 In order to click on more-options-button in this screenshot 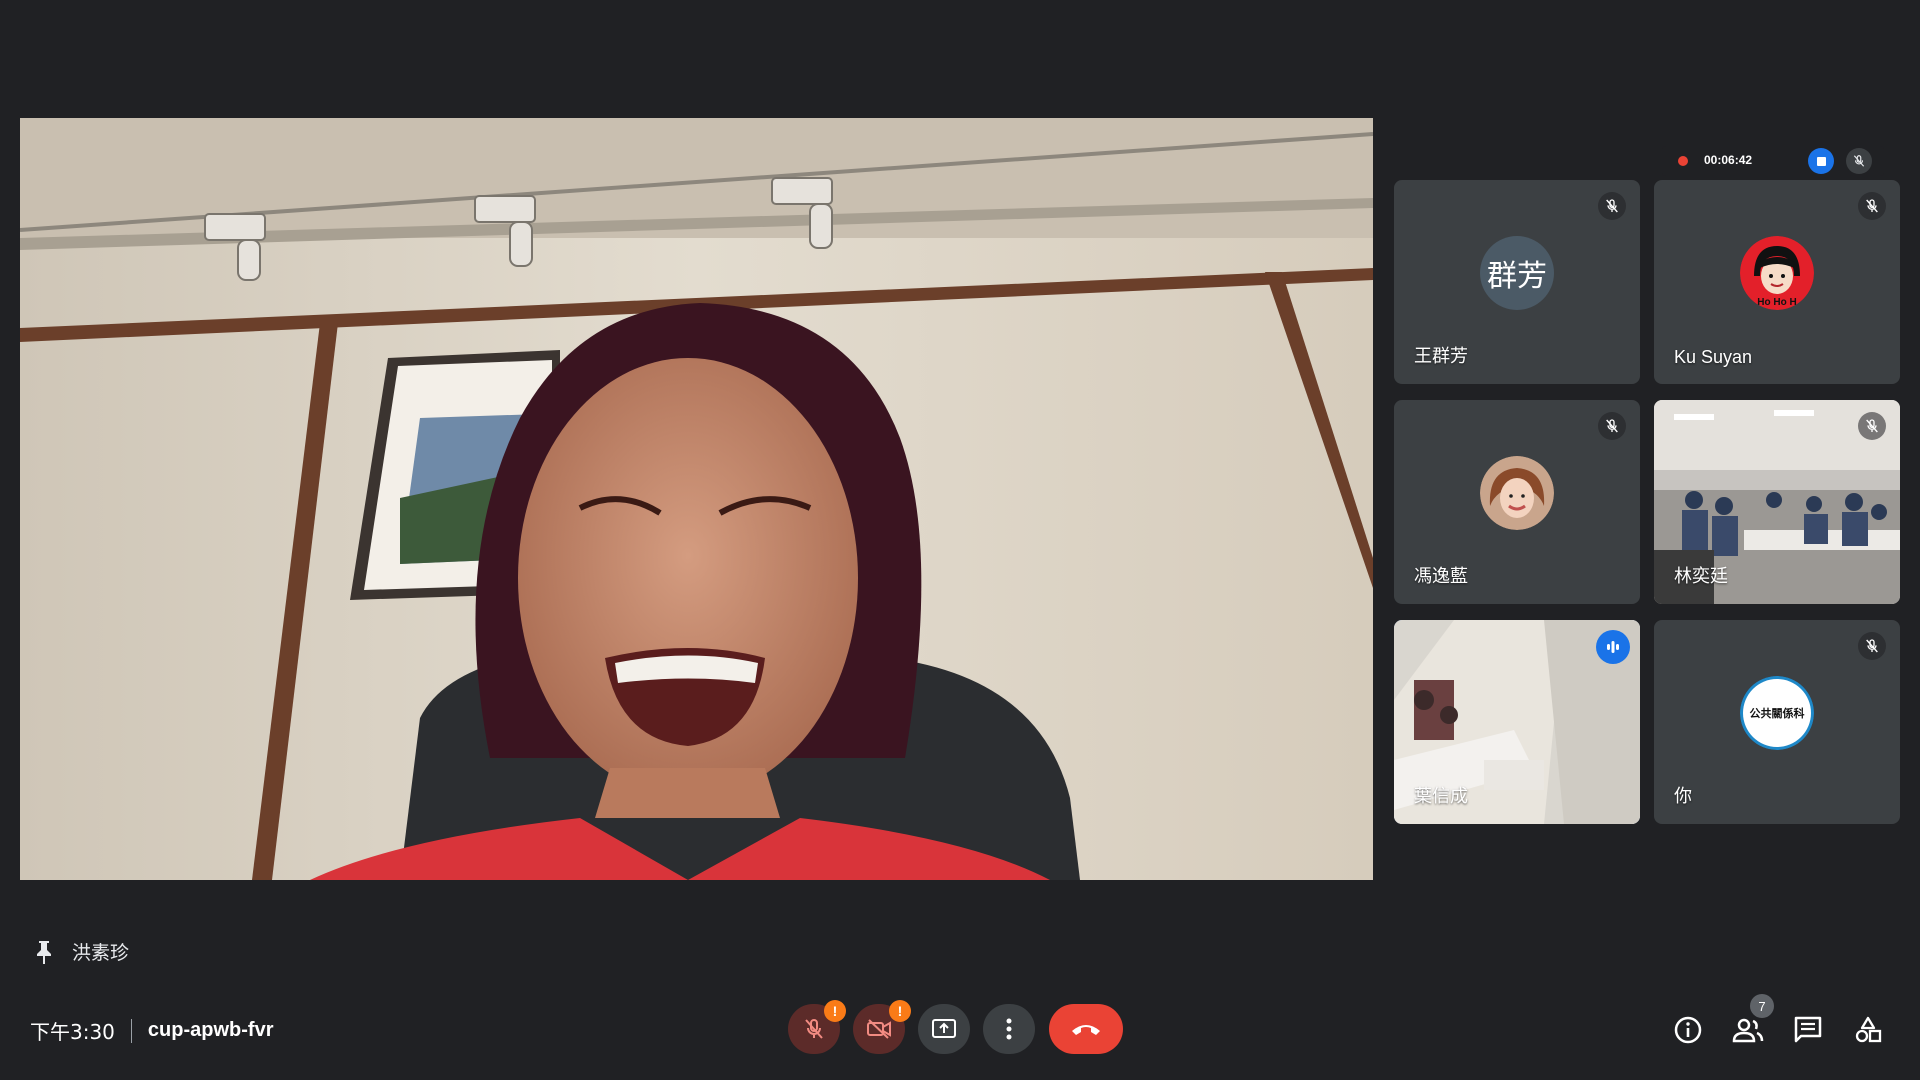, I will do `click(1009, 1029)`.